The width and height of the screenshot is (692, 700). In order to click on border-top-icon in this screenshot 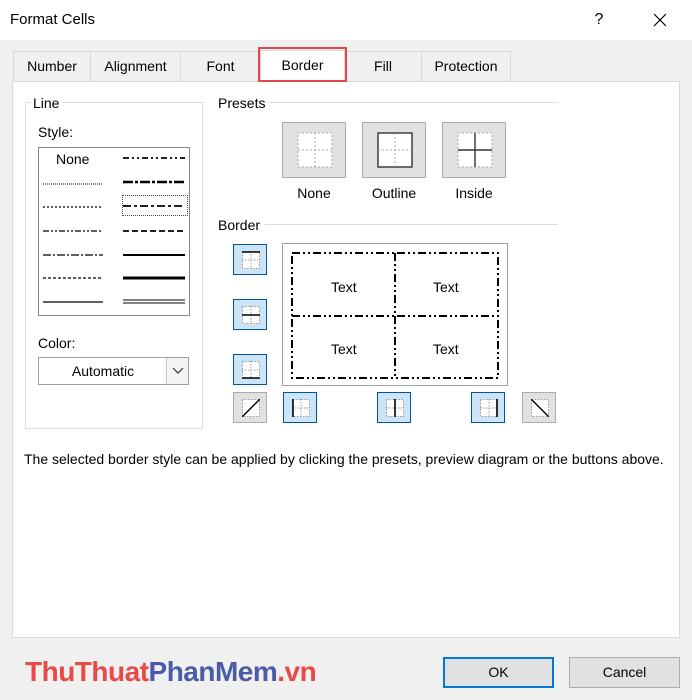, I will do `click(251, 260)`.